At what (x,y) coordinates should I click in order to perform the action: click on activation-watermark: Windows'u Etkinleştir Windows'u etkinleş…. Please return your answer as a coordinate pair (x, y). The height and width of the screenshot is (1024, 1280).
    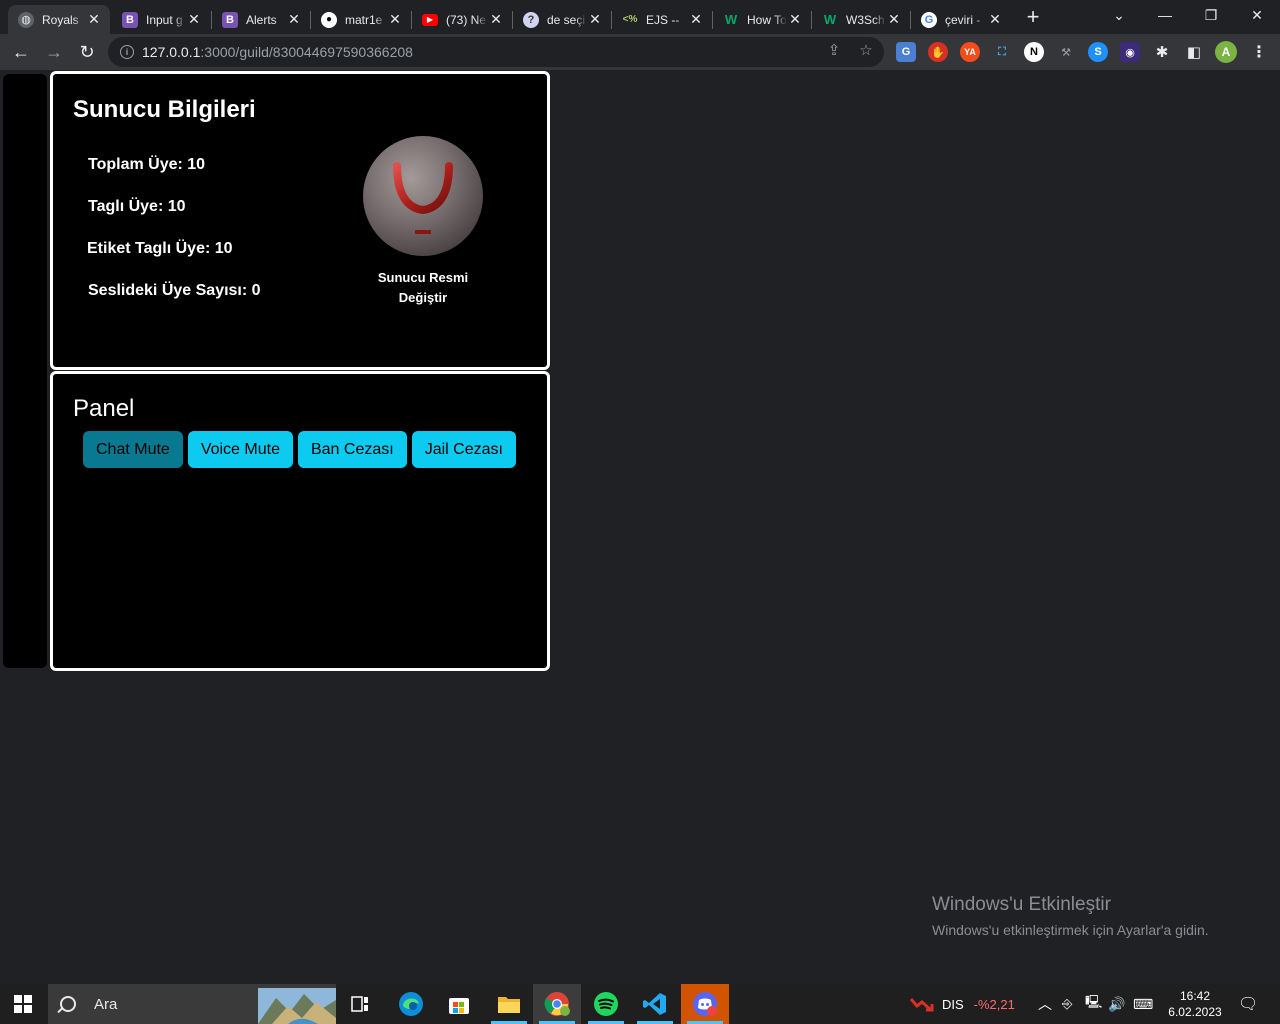
    Looking at the image, I should click on (1070, 916).